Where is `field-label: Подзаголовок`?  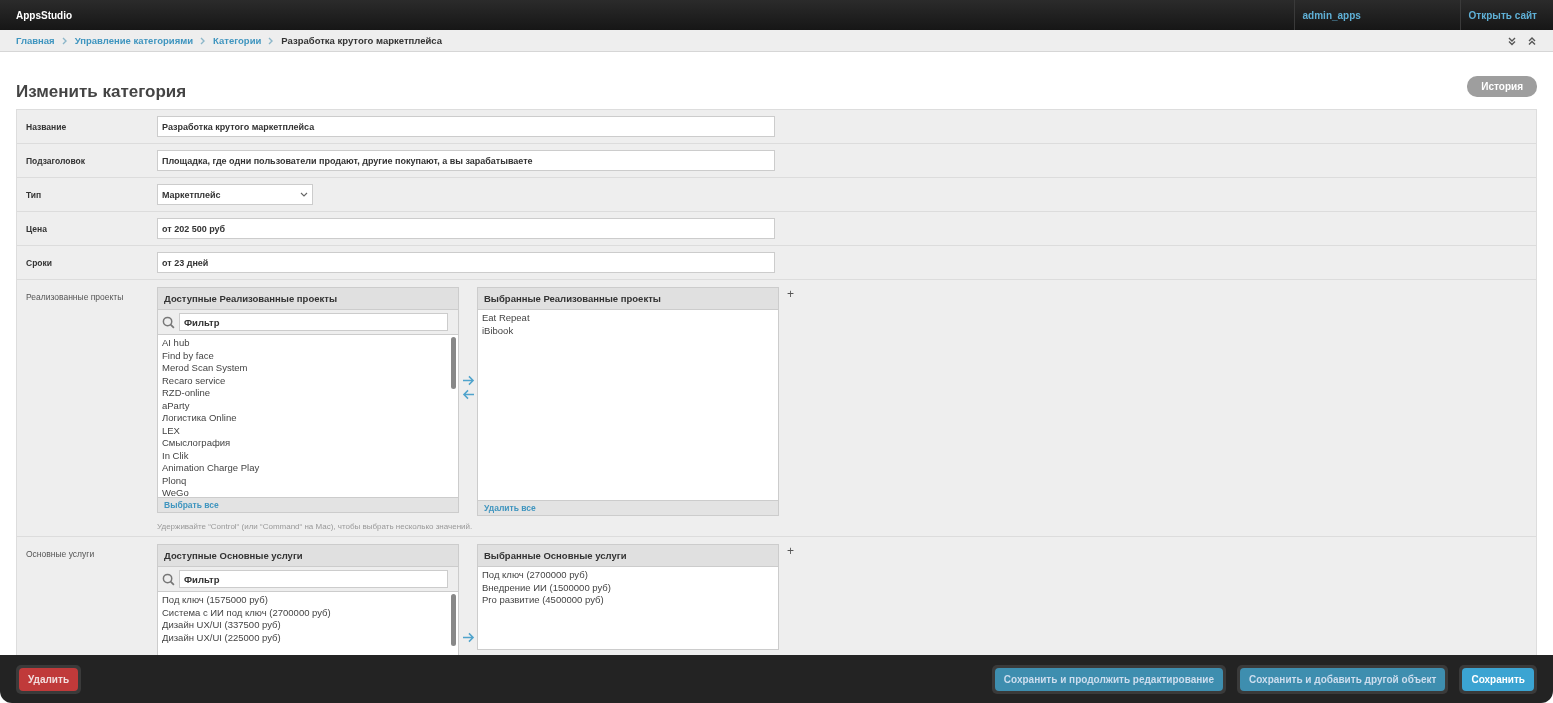
field-label: Подзаголовок is located at coordinates (55, 160).